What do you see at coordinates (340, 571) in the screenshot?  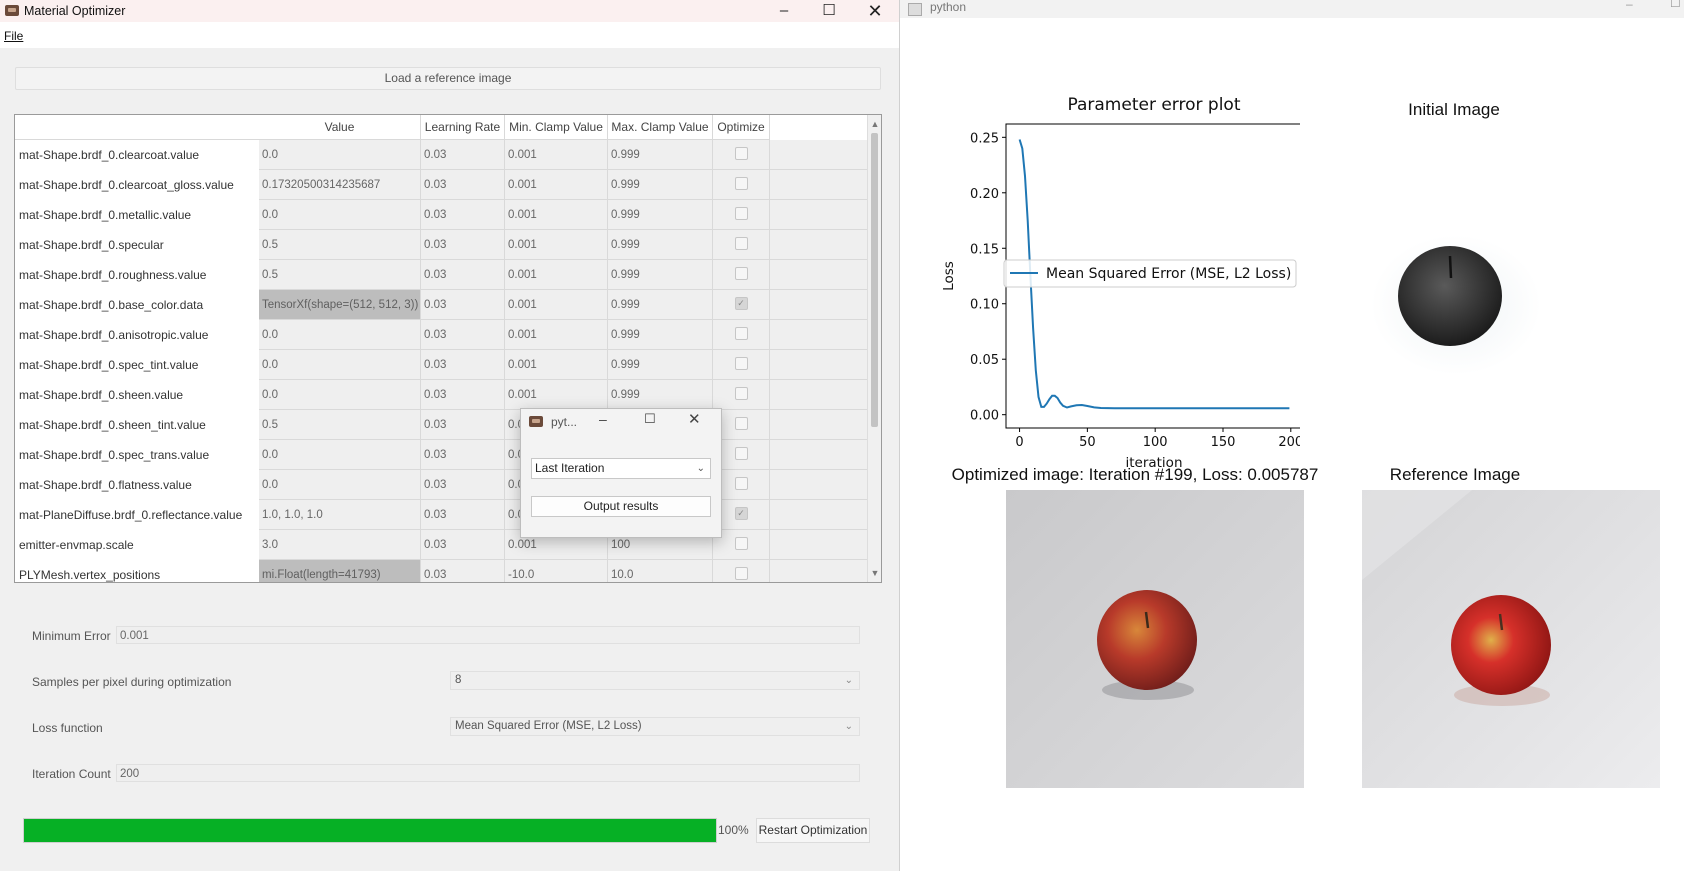 I see `value-cell: mi.Float(length=41793)` at bounding box center [340, 571].